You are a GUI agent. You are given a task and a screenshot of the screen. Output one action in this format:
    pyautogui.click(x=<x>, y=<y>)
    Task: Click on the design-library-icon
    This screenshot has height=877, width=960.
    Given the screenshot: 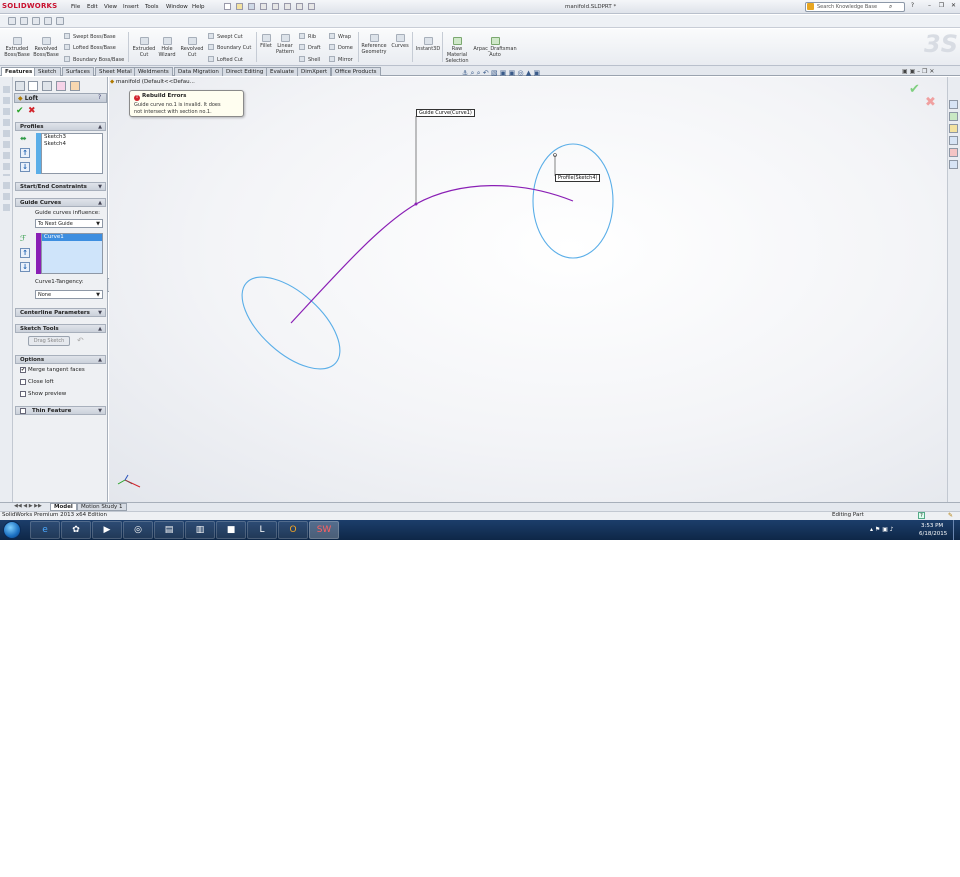 What is the action you would take?
    pyautogui.click(x=953, y=116)
    